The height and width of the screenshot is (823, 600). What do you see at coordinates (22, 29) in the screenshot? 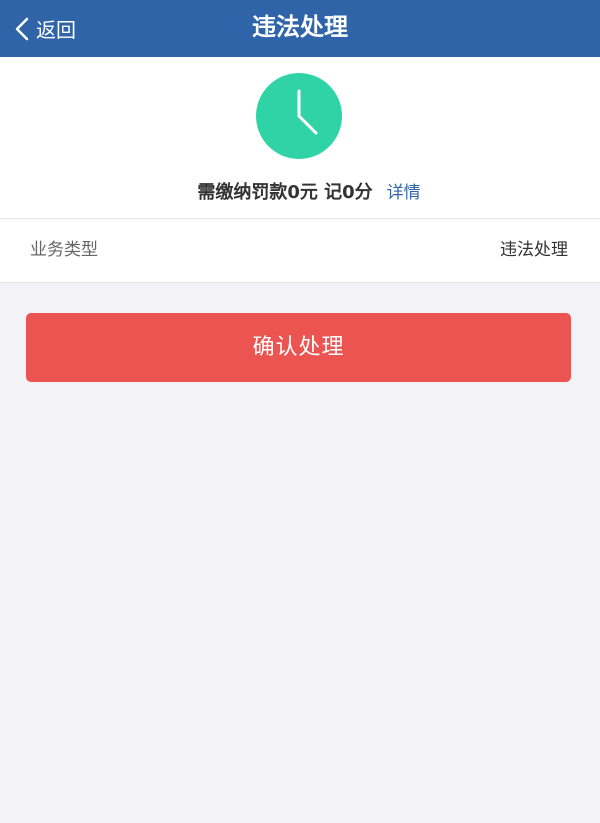
I see `chevron-left-icon` at bounding box center [22, 29].